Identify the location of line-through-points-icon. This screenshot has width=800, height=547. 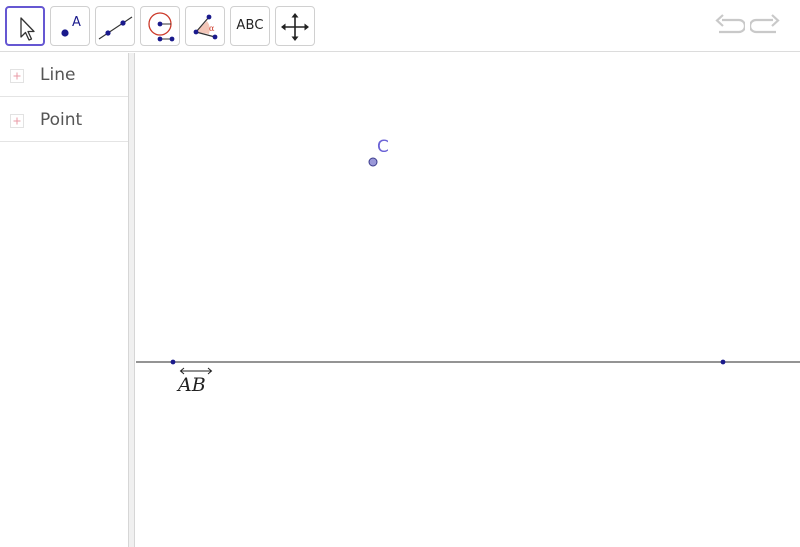
(115, 28).